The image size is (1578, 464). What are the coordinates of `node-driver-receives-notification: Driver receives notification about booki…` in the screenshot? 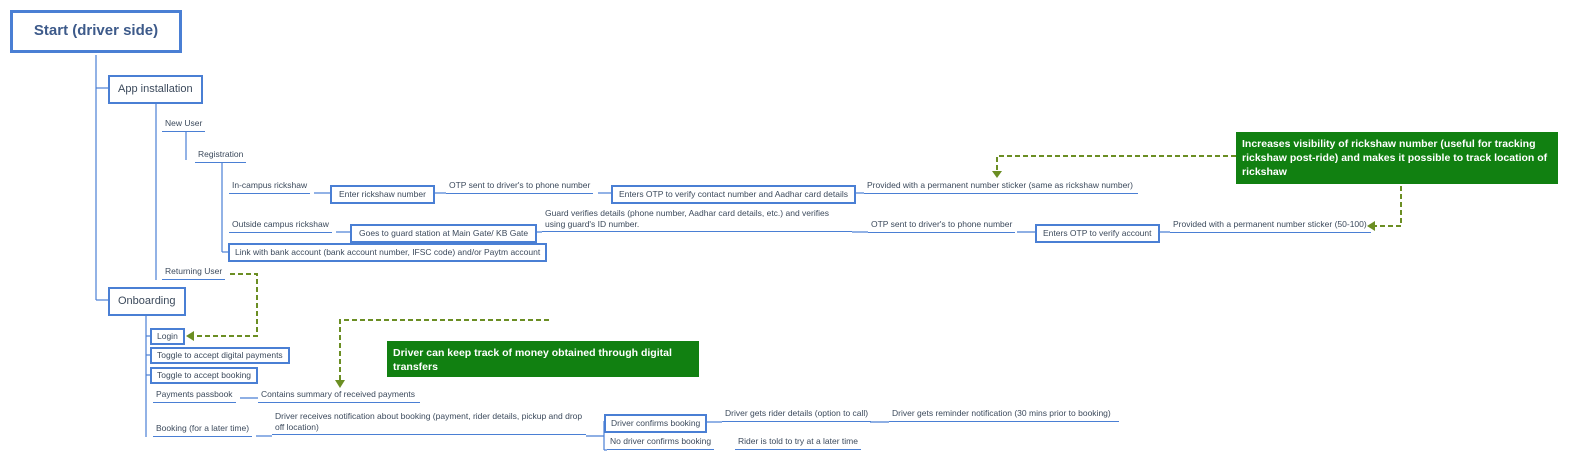 It's located at (429, 423).